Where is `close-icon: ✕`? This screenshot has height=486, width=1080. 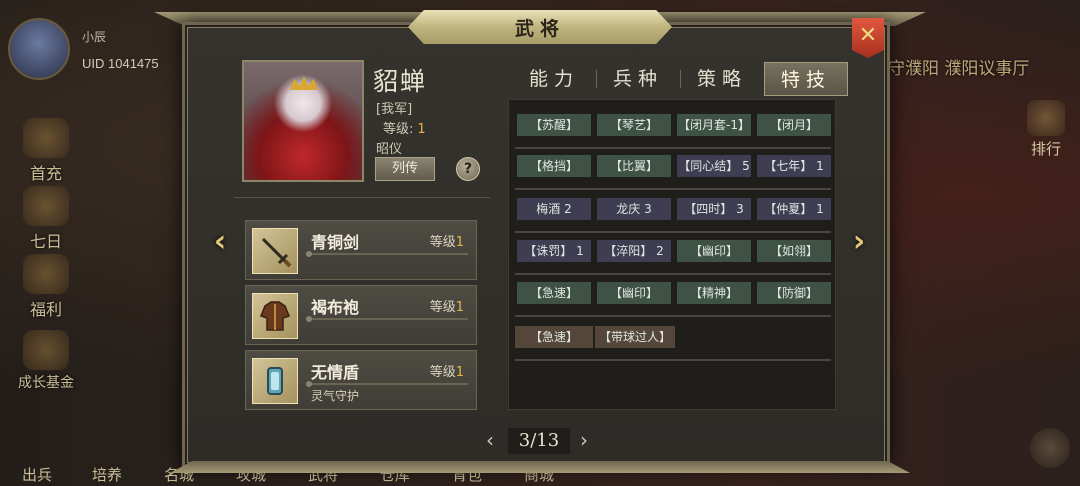 close-icon: ✕ is located at coordinates (868, 35).